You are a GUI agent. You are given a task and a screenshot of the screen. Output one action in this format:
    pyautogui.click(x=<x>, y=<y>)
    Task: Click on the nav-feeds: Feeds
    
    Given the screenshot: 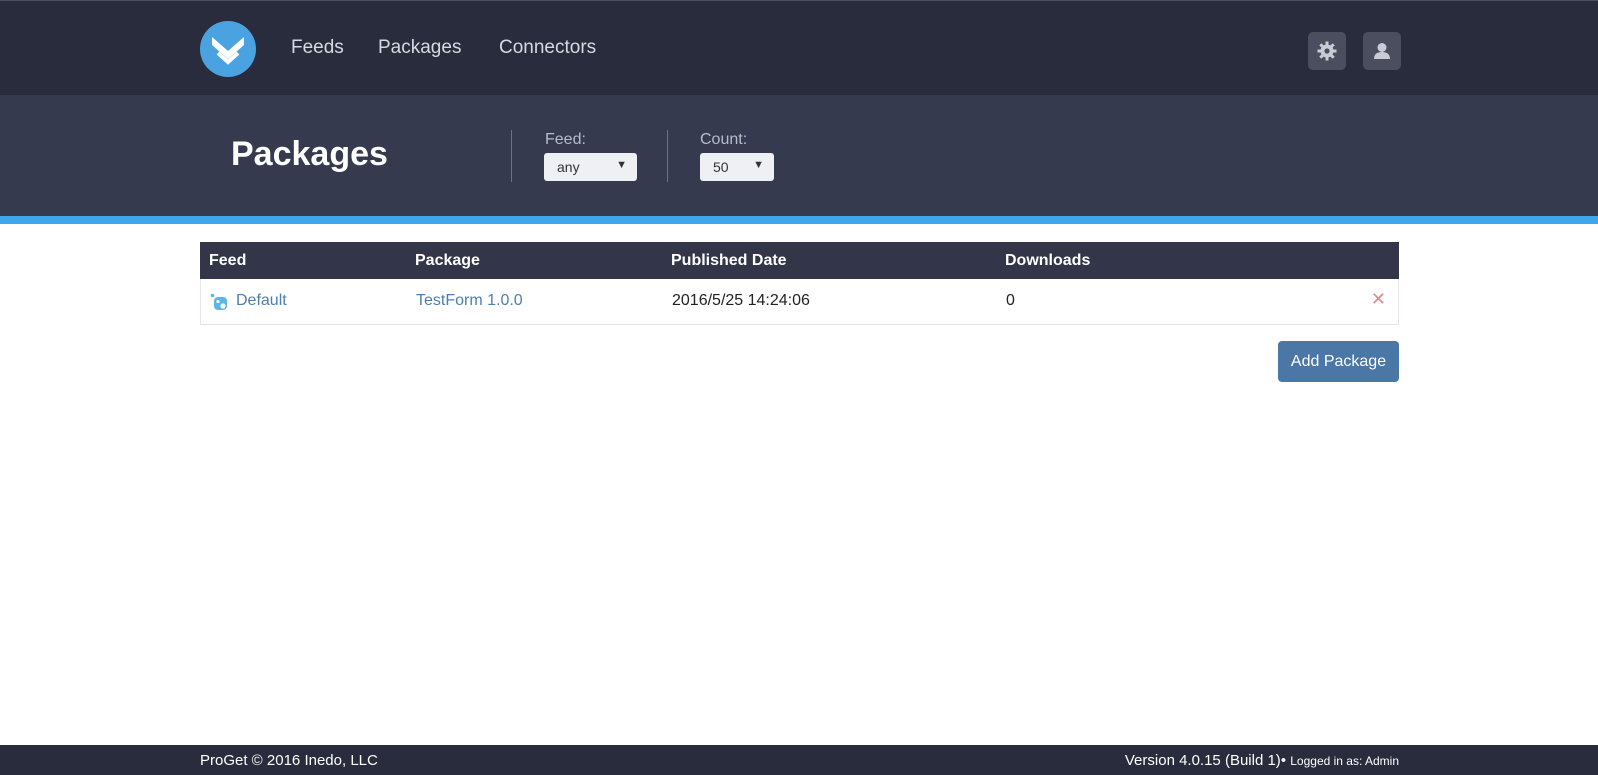 What is the action you would take?
    pyautogui.click(x=317, y=48)
    